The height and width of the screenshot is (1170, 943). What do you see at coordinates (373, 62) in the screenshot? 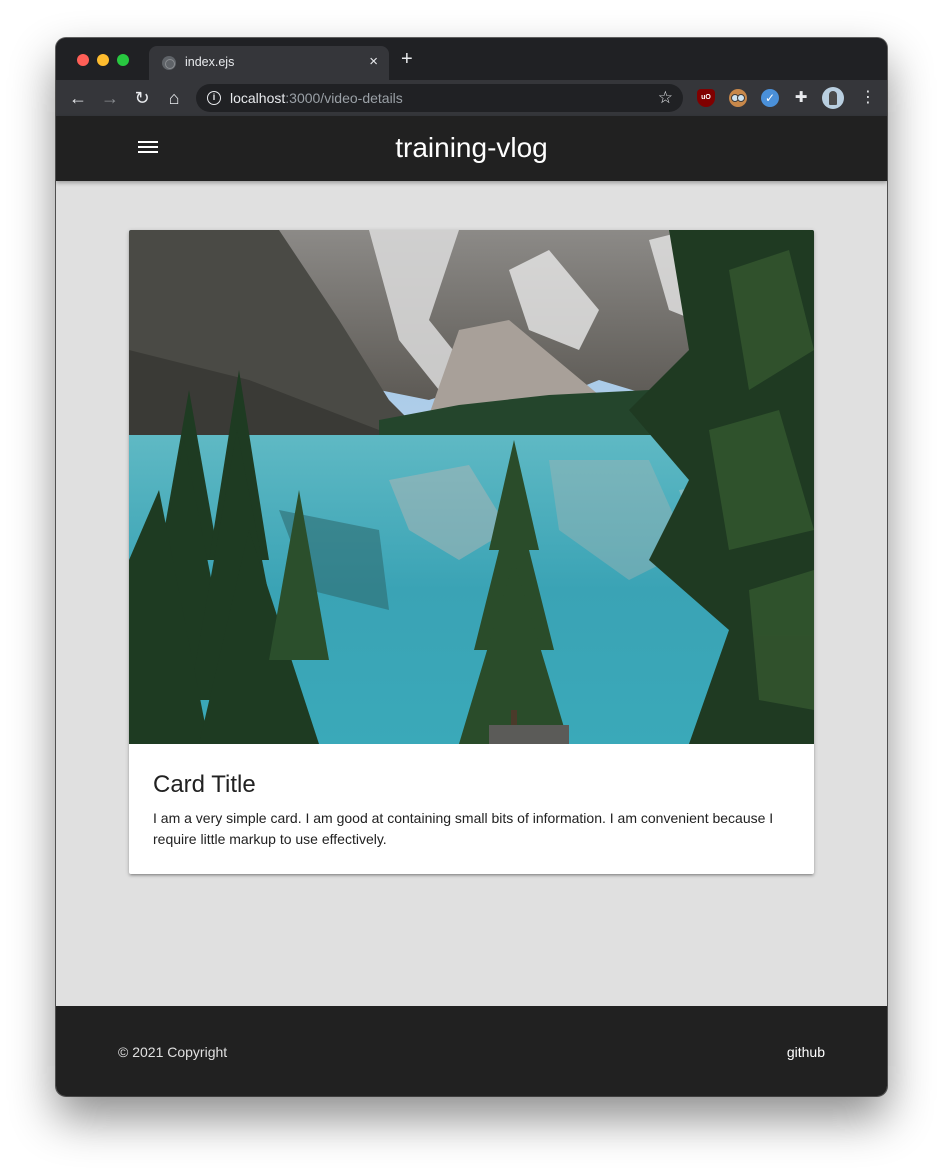
I see `close-tab-icon: ×` at bounding box center [373, 62].